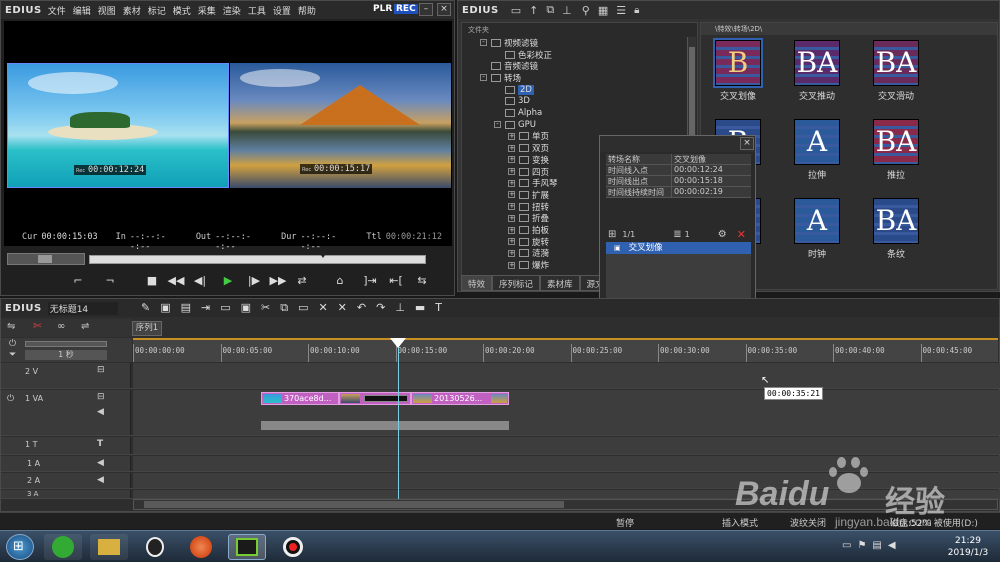 The width and height of the screenshot is (1000, 562). I want to click on link-icon: ⏻, so click(12, 344).